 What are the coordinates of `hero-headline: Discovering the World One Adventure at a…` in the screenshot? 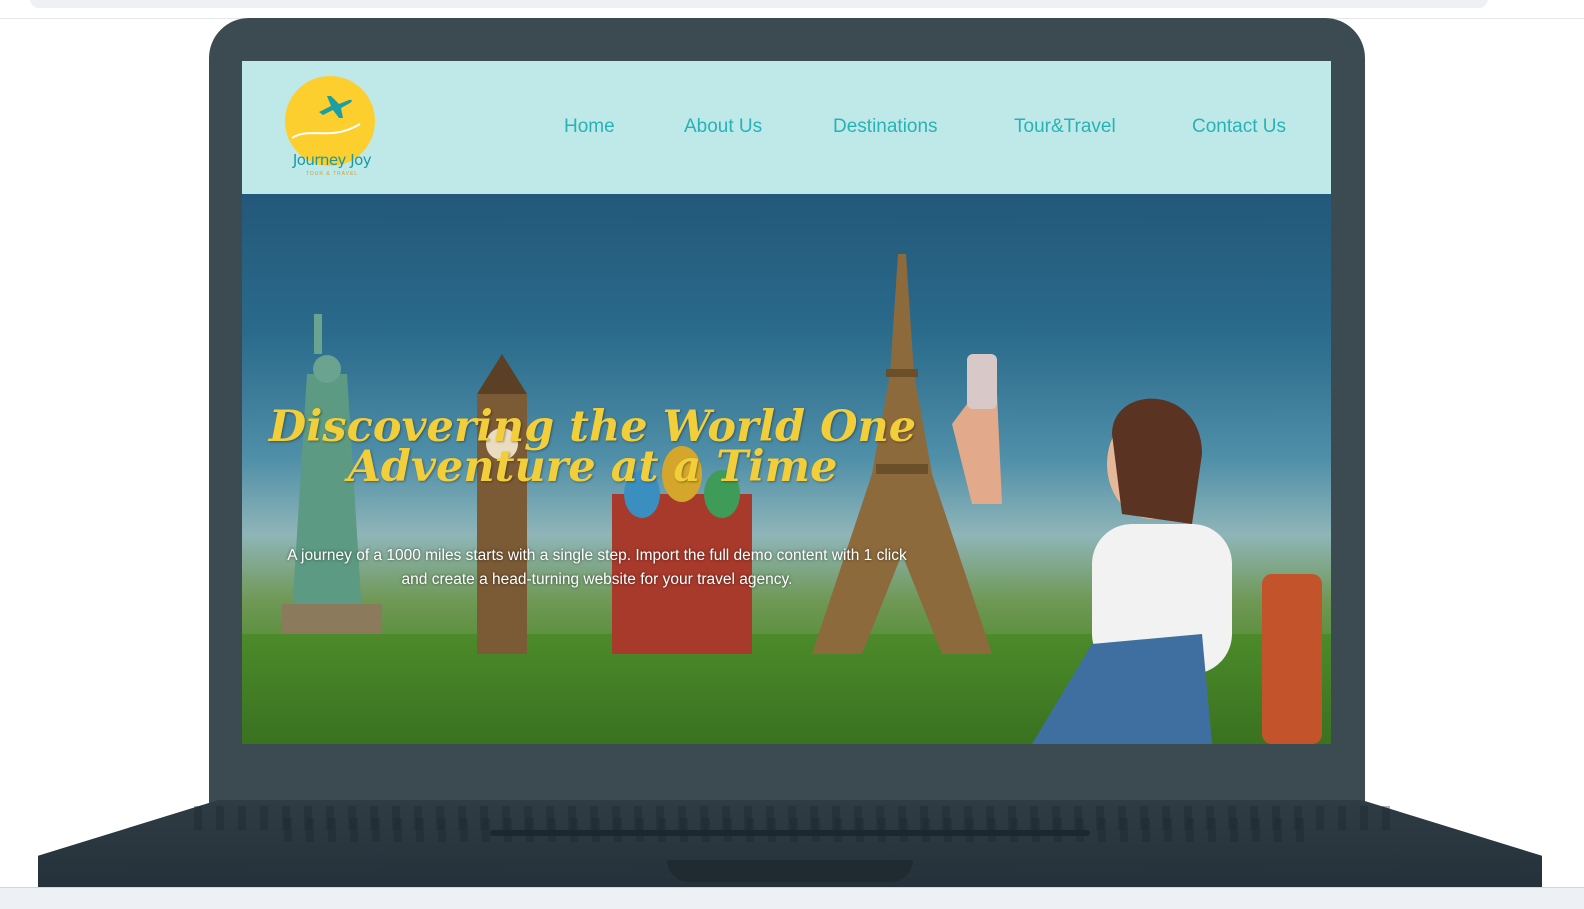 It's located at (592, 447).